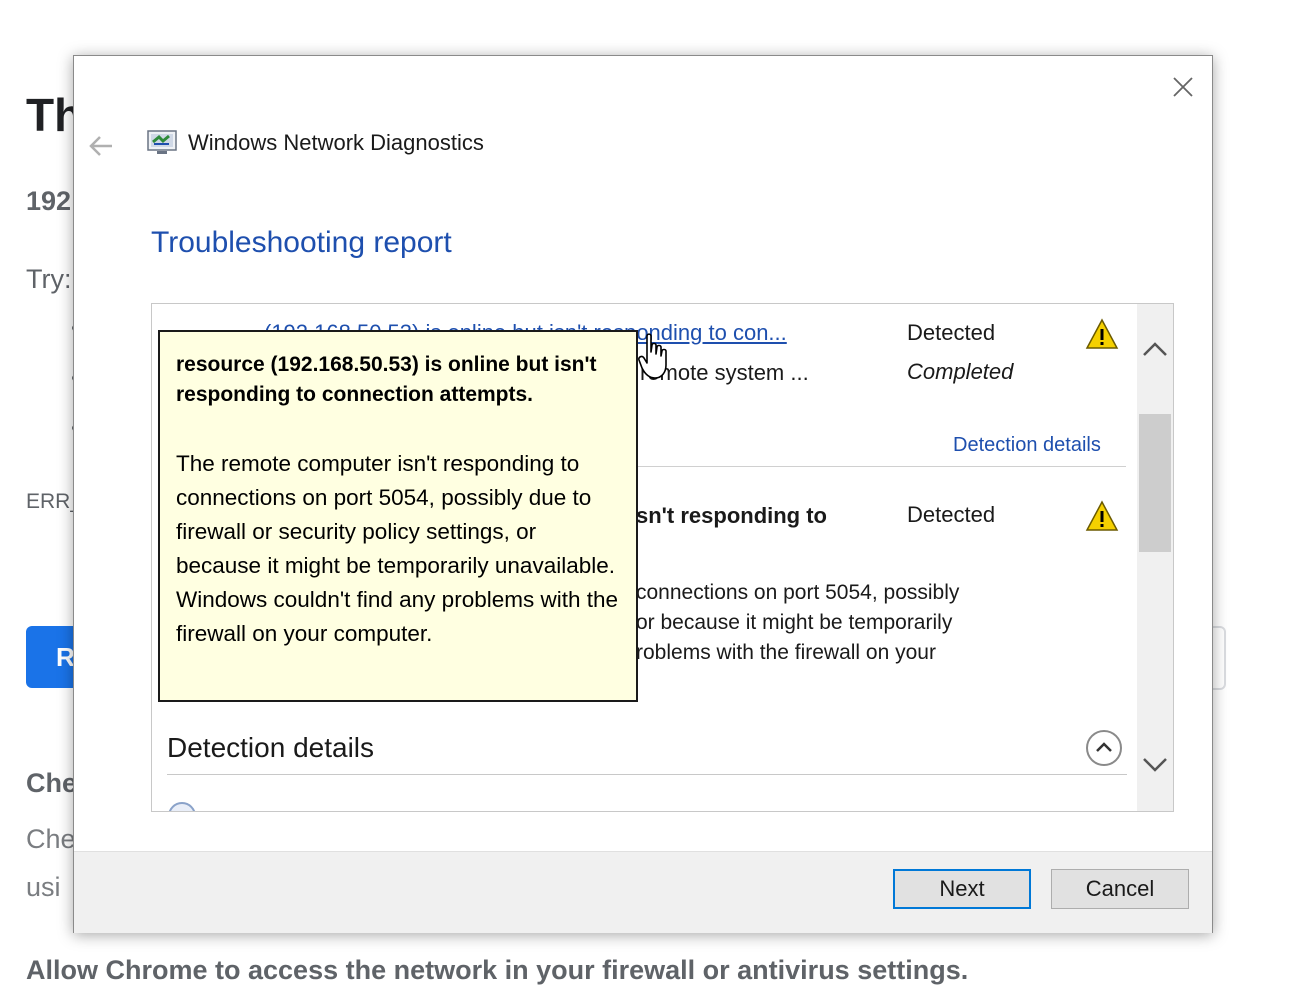  What do you see at coordinates (271, 747) in the screenshot?
I see `detection-details-heading: Detection details` at bounding box center [271, 747].